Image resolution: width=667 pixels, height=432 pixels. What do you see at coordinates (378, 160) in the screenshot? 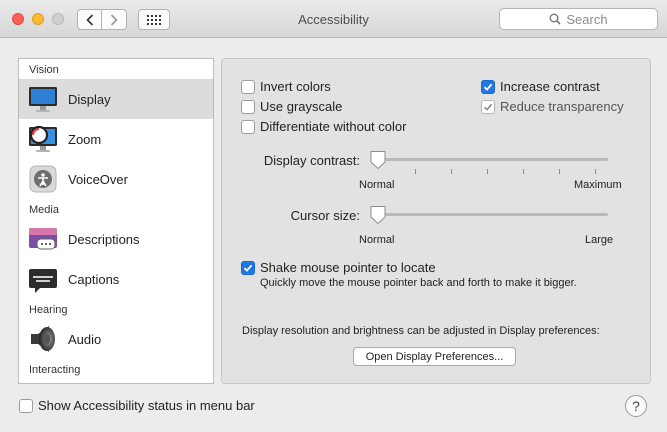
I see `display-contrast-slider-knob` at bounding box center [378, 160].